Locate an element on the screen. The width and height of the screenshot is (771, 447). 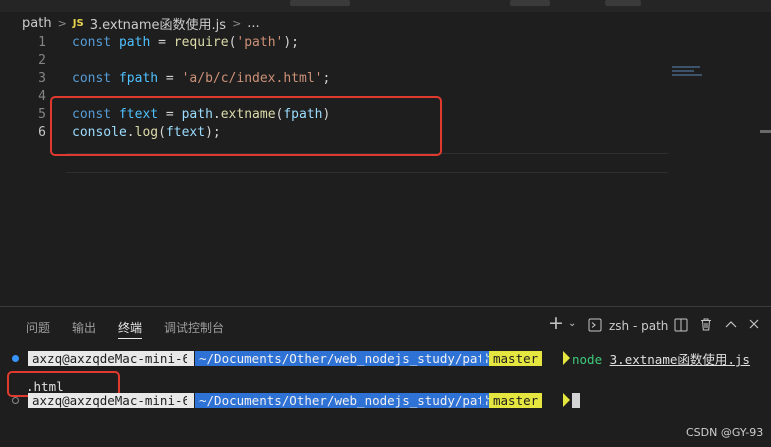
code-line: 1 const path = require('path'); is located at coordinates (385, 43).